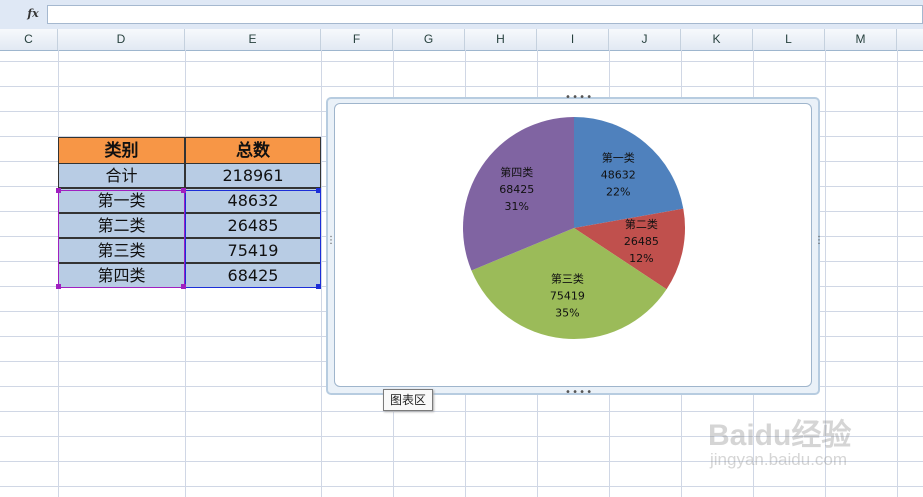  I want to click on table-header-cell: 类别, so click(121, 150).